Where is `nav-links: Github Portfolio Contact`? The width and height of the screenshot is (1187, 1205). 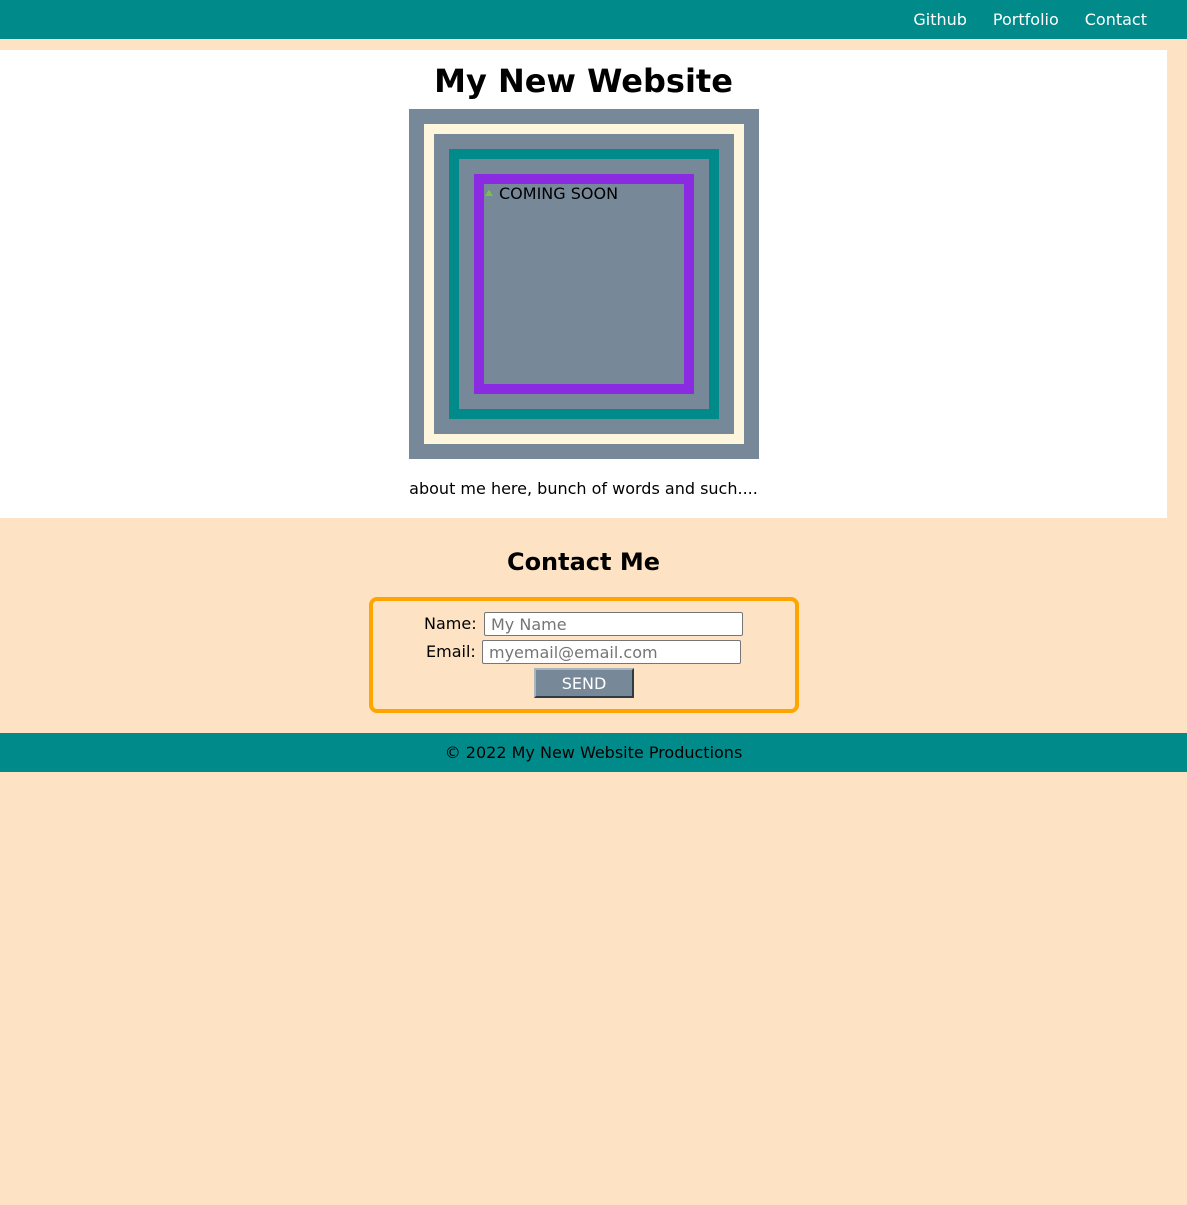 nav-links: Github Portfolio Contact is located at coordinates (1030, 19).